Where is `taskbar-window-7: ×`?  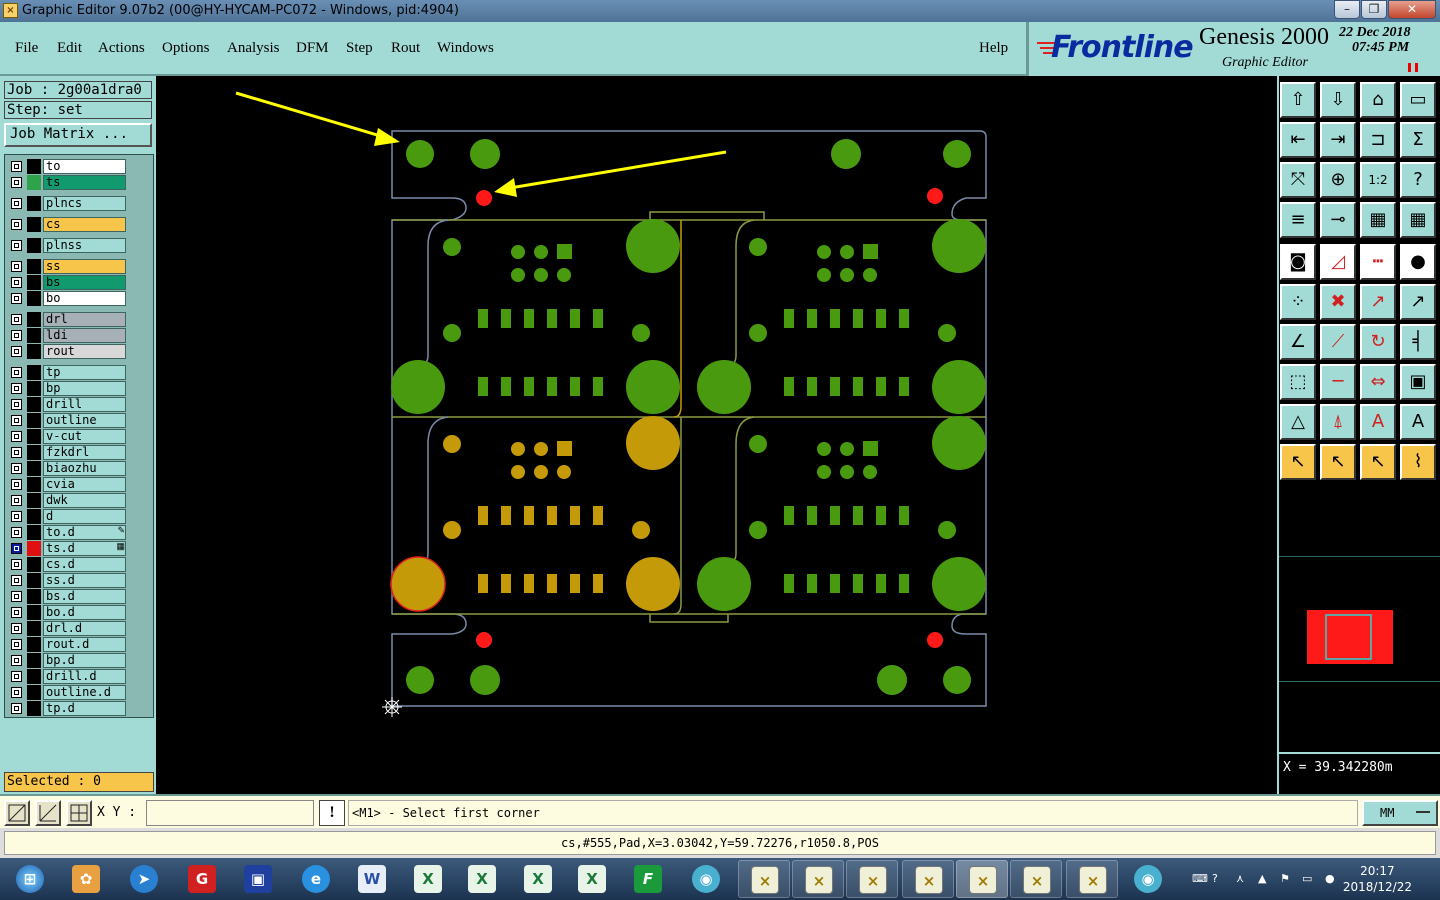
taskbar-window-7: × is located at coordinates (1092, 879).